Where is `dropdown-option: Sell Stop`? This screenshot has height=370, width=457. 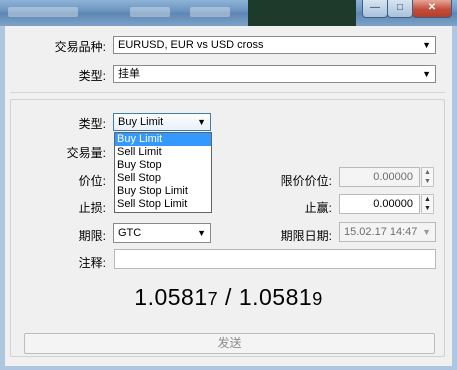 dropdown-option: Sell Stop is located at coordinates (163, 178).